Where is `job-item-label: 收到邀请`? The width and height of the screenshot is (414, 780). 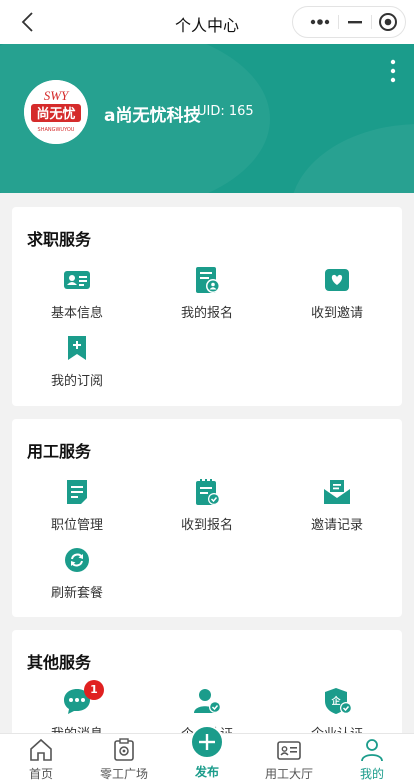 job-item-label: 收到邀请 is located at coordinates (336, 313).